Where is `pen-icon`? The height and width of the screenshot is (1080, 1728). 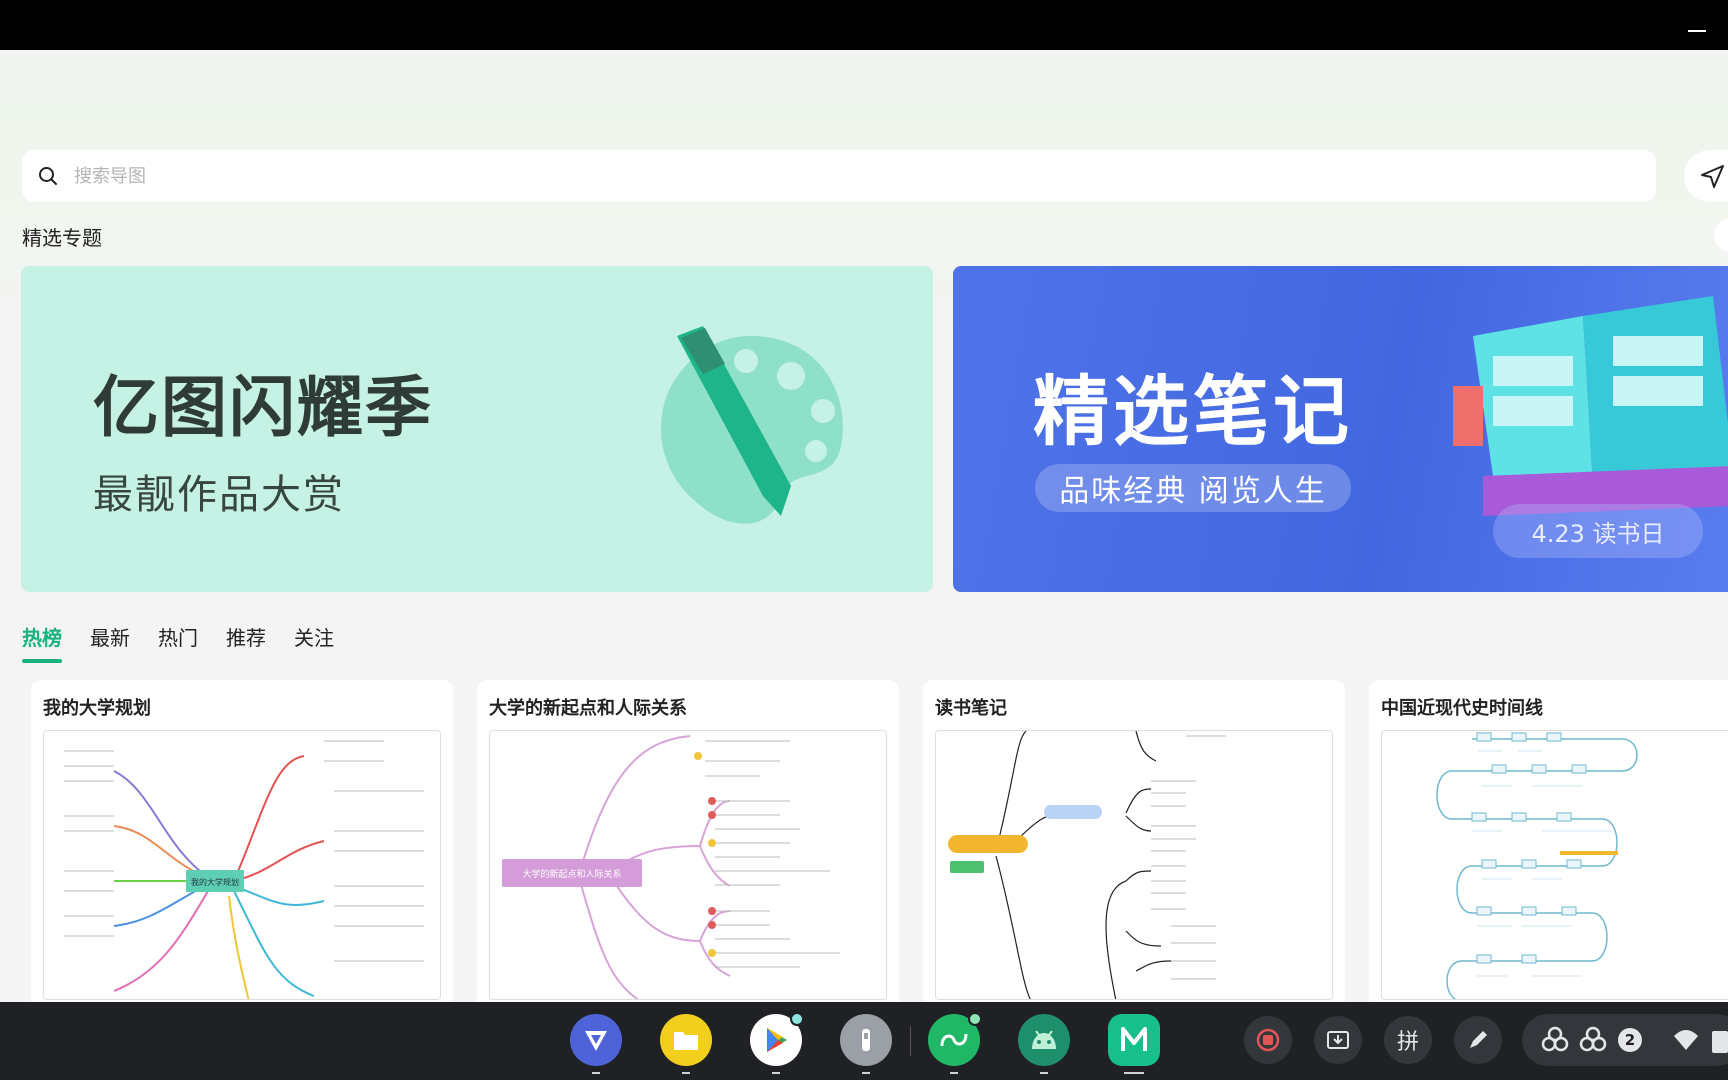 pen-icon is located at coordinates (1478, 1039).